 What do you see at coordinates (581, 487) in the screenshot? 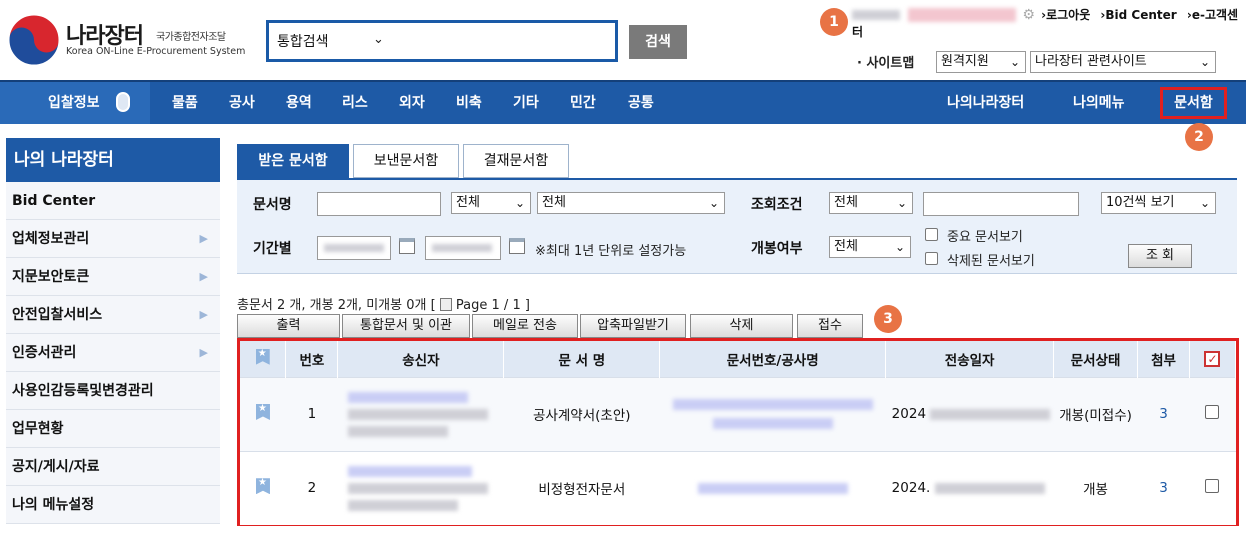
I see `row-title: 비정형전자문서` at bounding box center [581, 487].